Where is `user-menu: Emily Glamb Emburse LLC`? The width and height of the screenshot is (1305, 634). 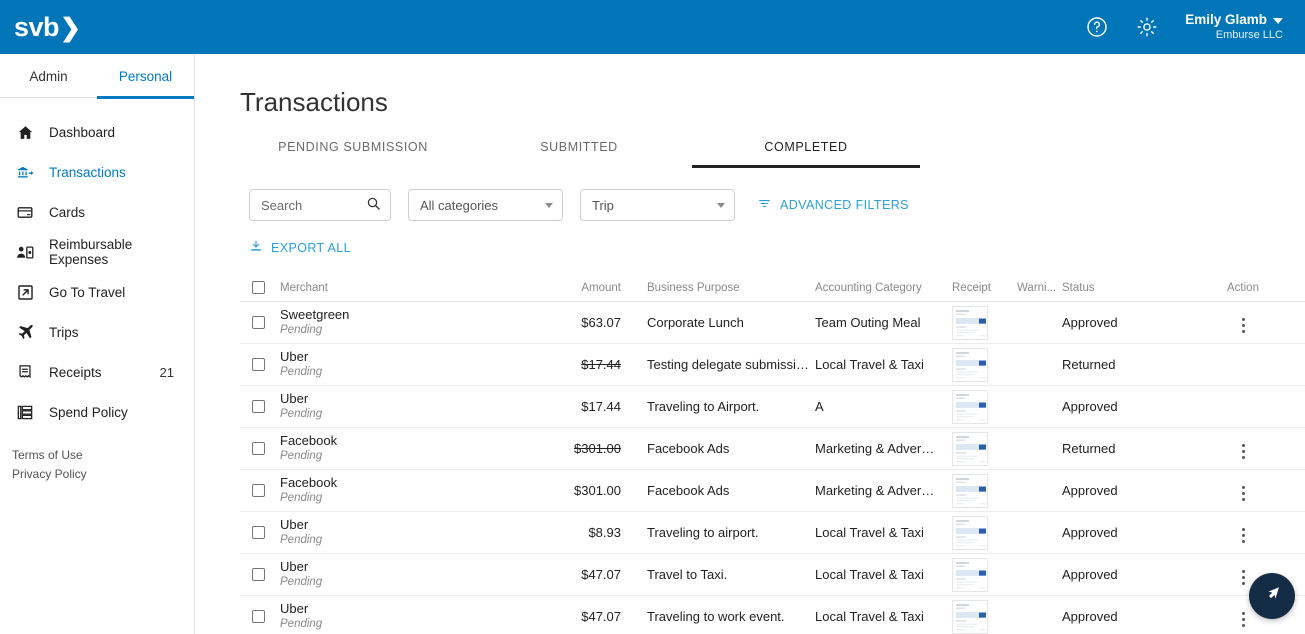 user-menu: Emily Glamb Emburse LLC is located at coordinates (1234, 27).